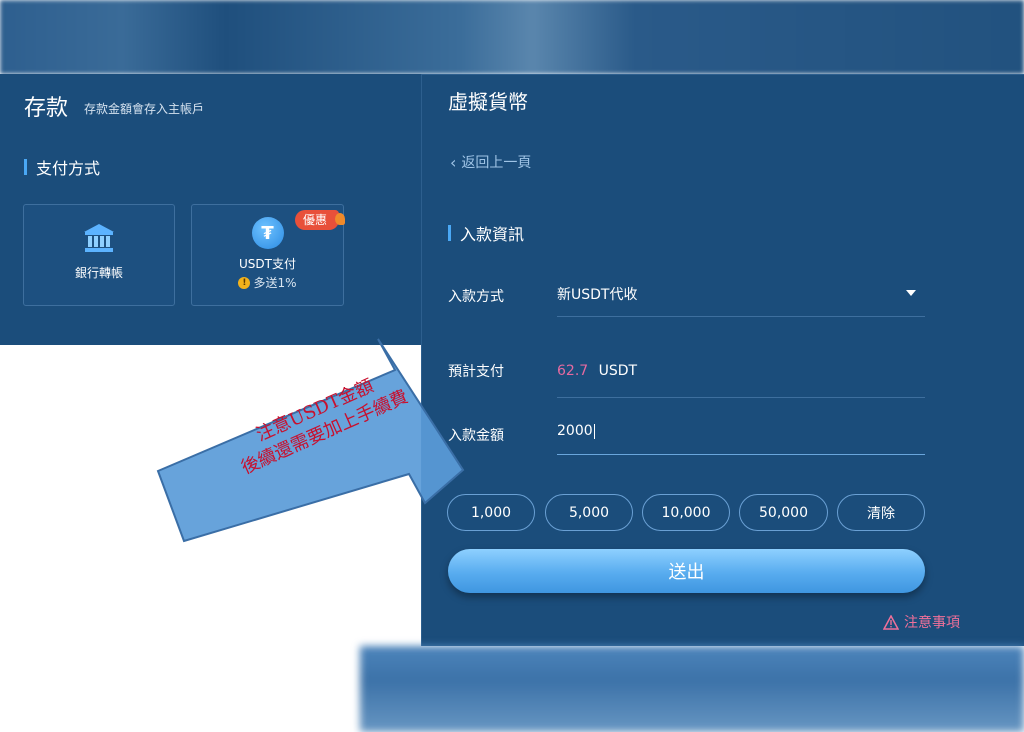  I want to click on estimate-label: 預計支付, so click(476, 372).